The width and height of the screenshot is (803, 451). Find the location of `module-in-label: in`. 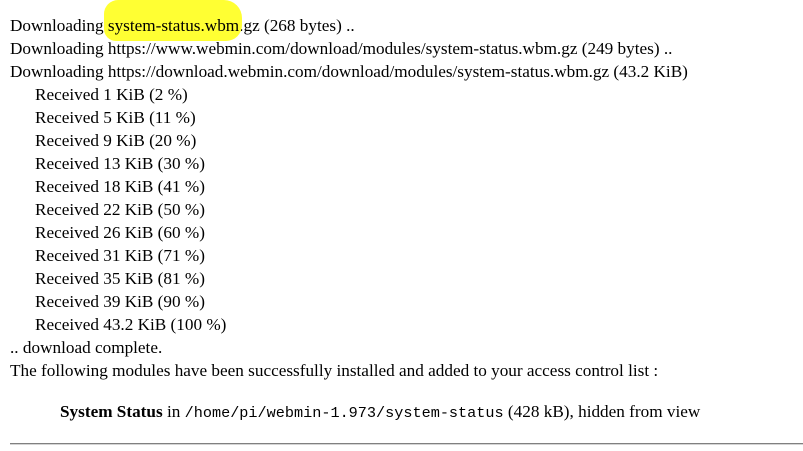

module-in-label: in is located at coordinates (173, 411).